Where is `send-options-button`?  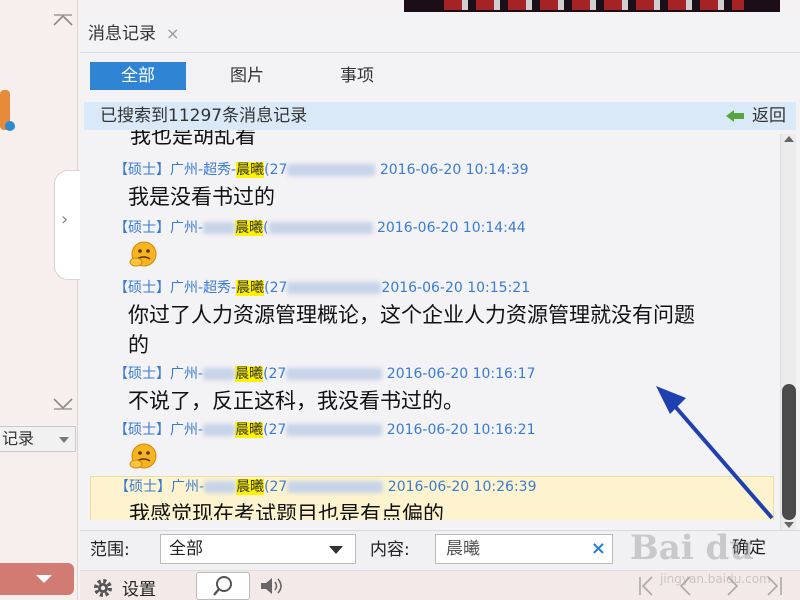 send-options-button is located at coordinates (37, 579).